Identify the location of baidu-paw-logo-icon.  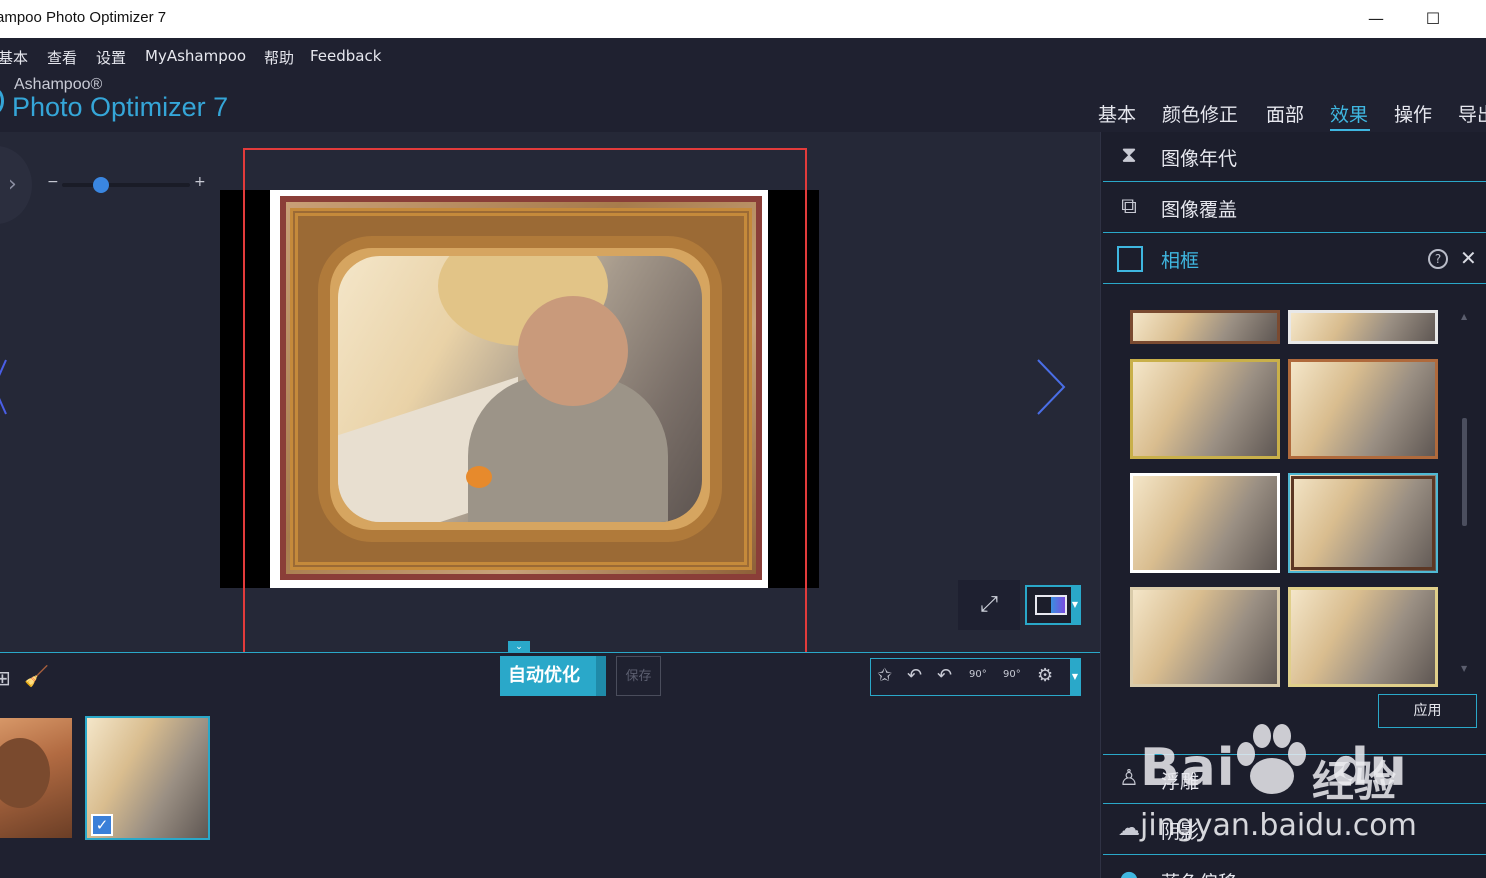
(1271, 759).